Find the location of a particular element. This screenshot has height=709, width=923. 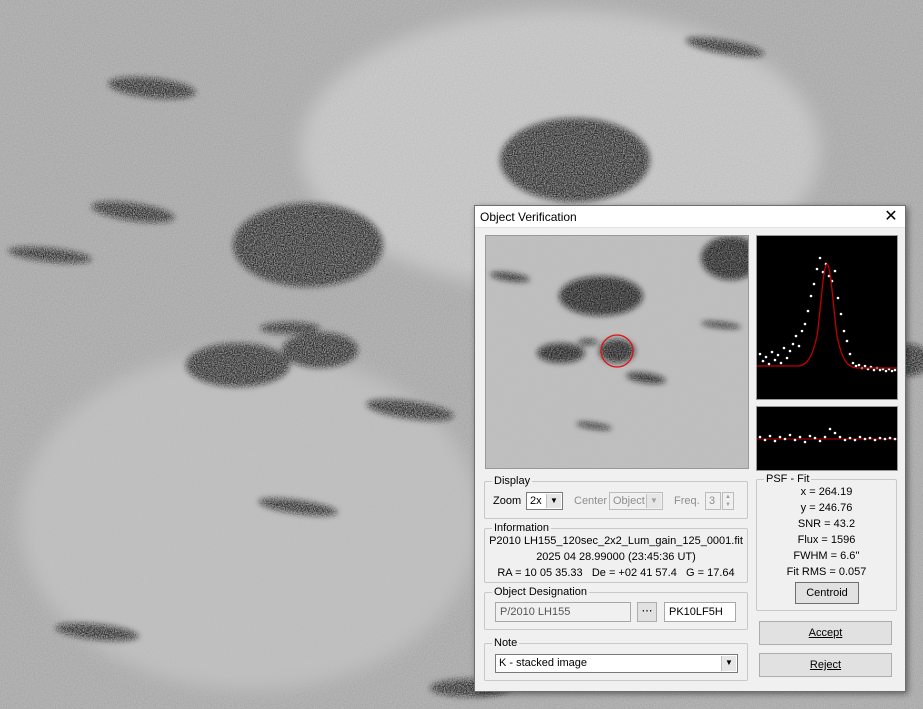

datetime-text: 2025 04 28.99000 (23:45:36 UT) is located at coordinates (616, 557).